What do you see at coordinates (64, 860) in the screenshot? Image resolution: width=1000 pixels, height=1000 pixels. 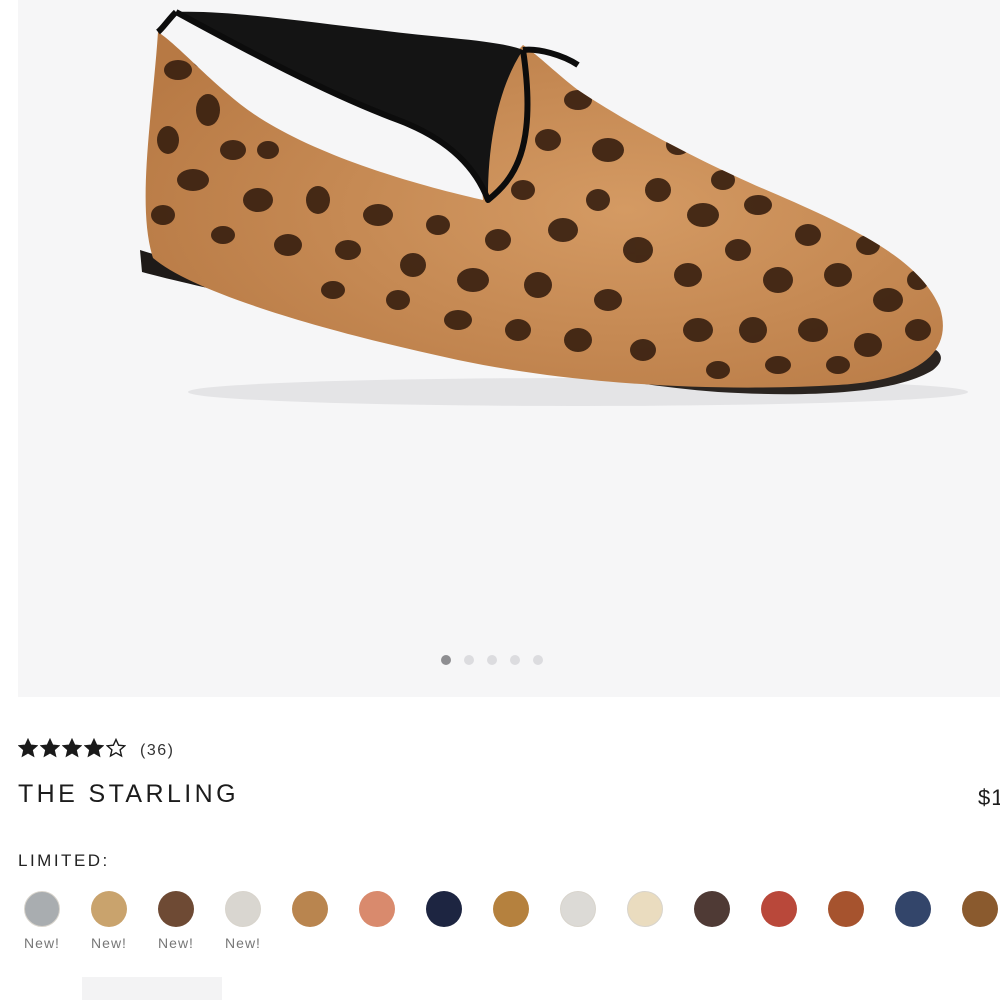 I see `color-group-label: LIMITED:` at bounding box center [64, 860].